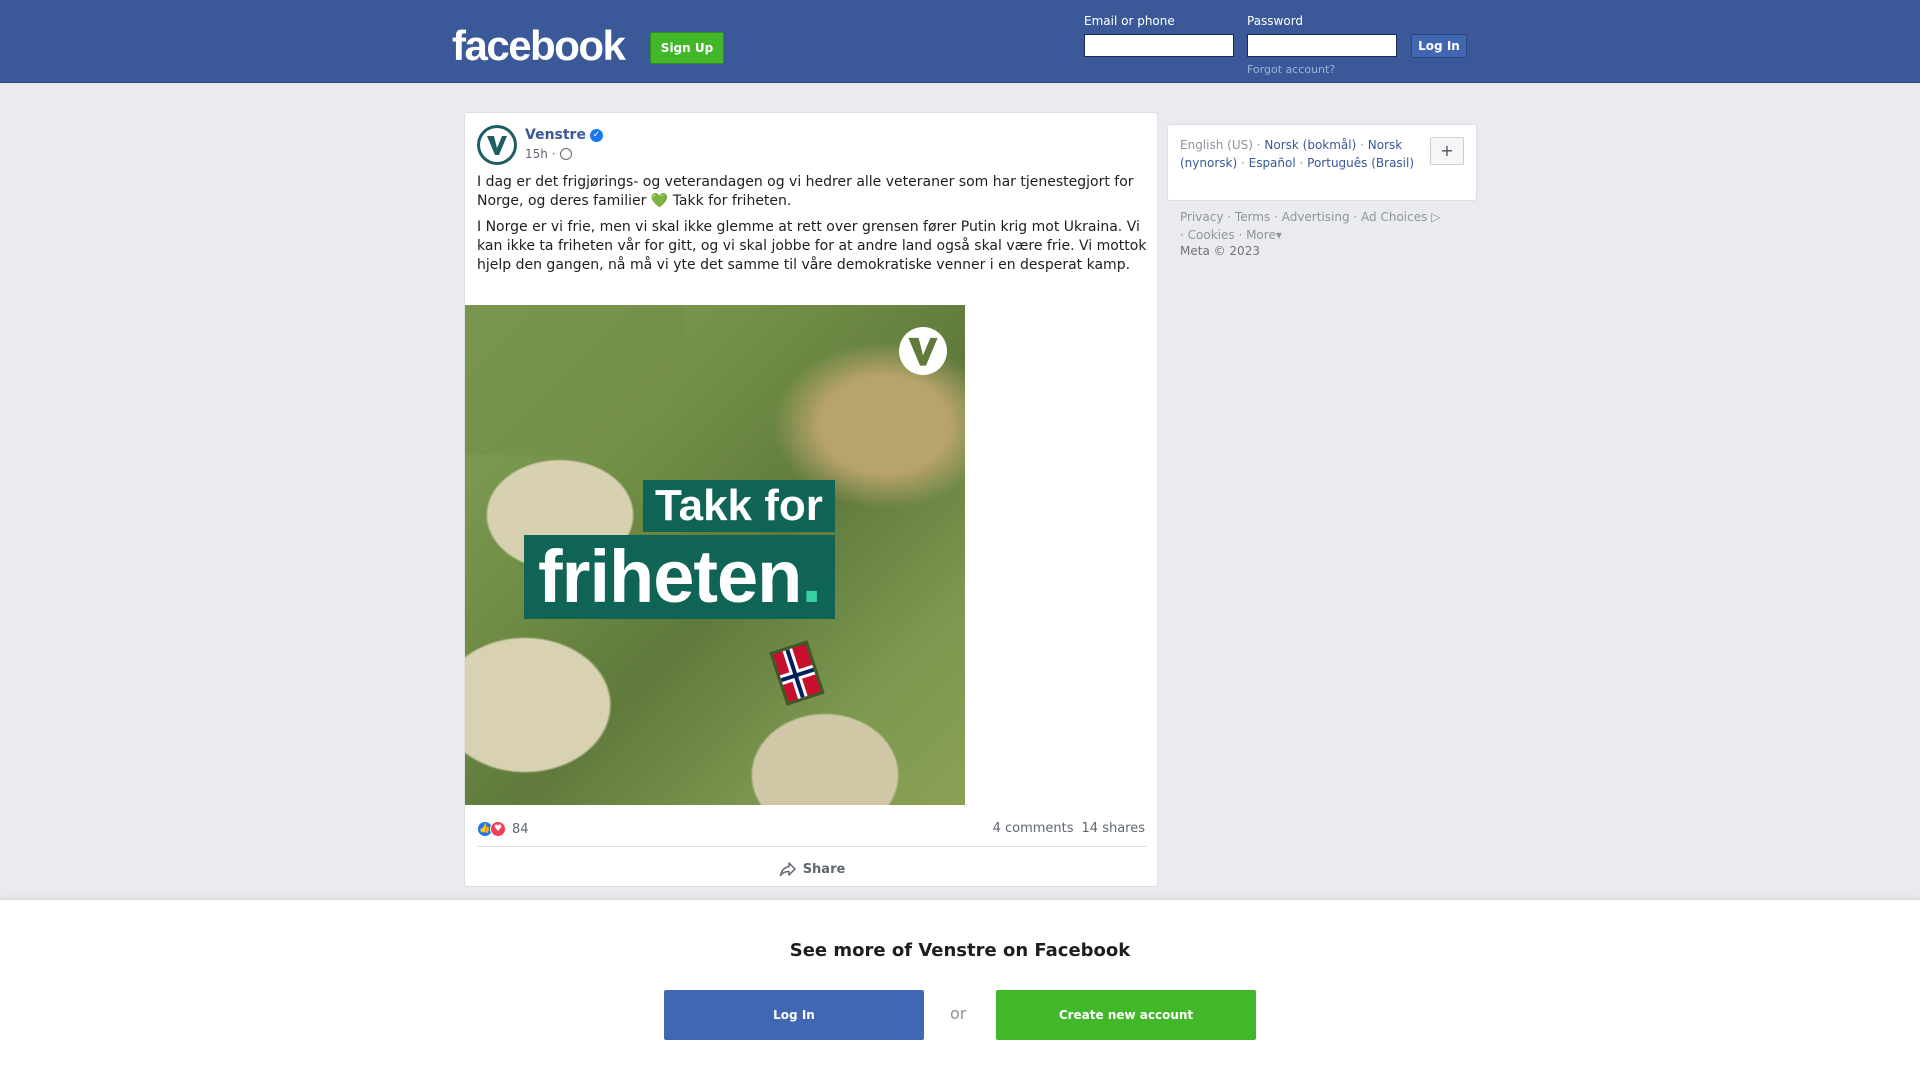 Image resolution: width=1920 pixels, height=1080 pixels. Describe the element at coordinates (958, 1013) in the screenshot. I see `banner-or-text: or` at that location.